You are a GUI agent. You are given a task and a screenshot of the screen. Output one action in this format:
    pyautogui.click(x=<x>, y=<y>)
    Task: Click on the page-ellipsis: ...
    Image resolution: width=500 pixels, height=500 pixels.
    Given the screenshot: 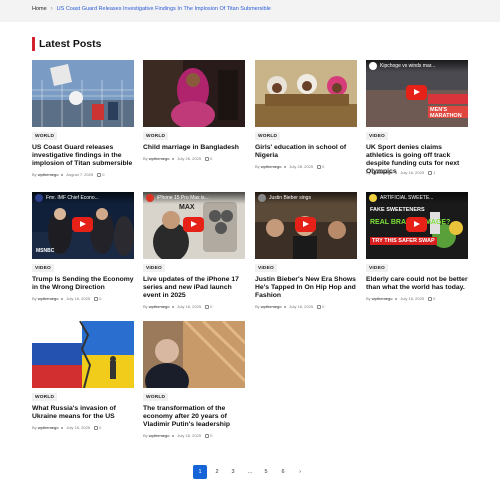 What is the action you would take?
    pyautogui.click(x=250, y=472)
    